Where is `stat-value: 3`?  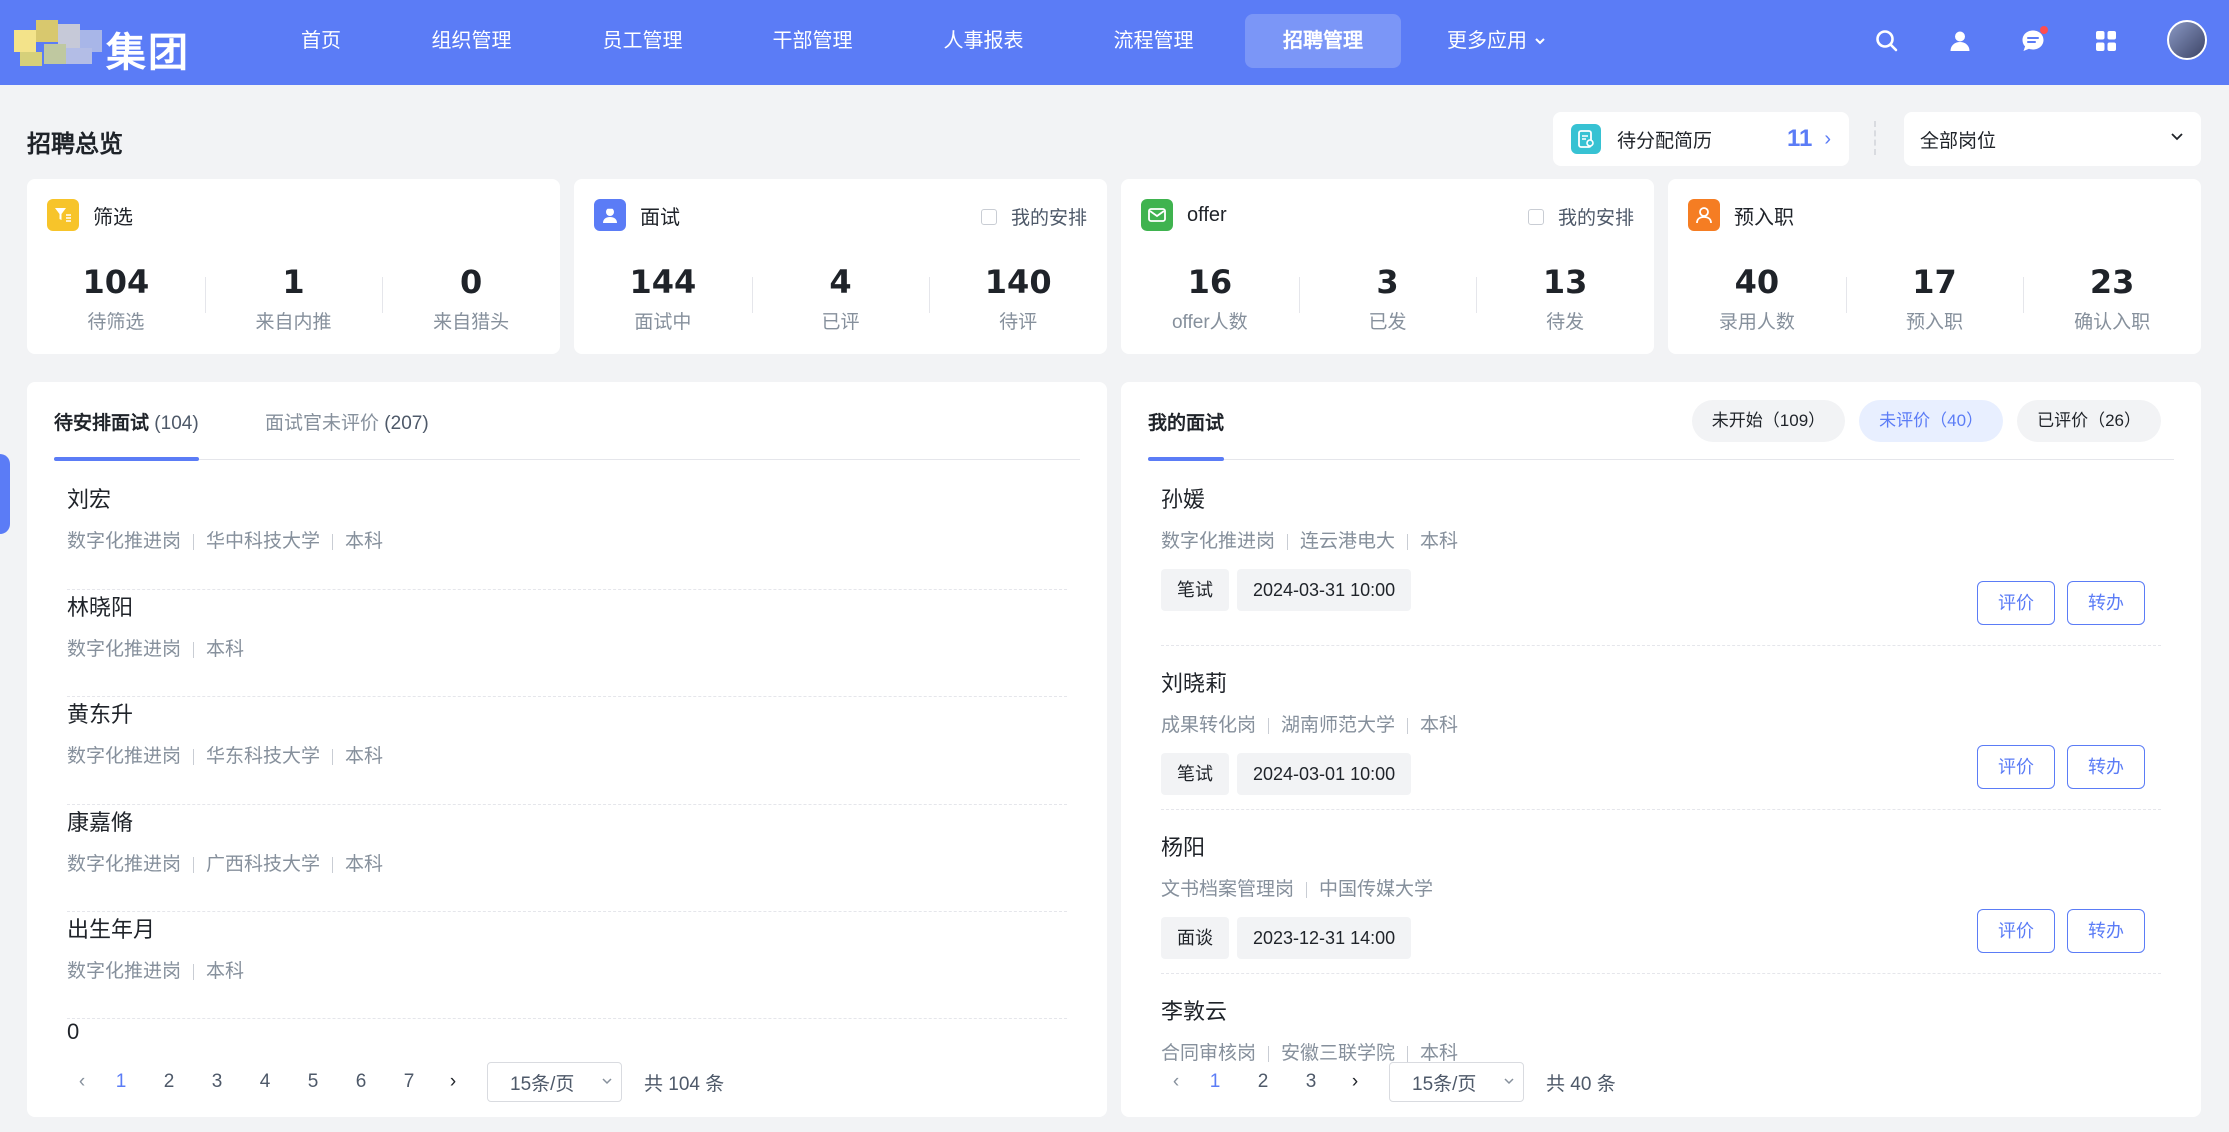 stat-value: 3 is located at coordinates (1387, 282).